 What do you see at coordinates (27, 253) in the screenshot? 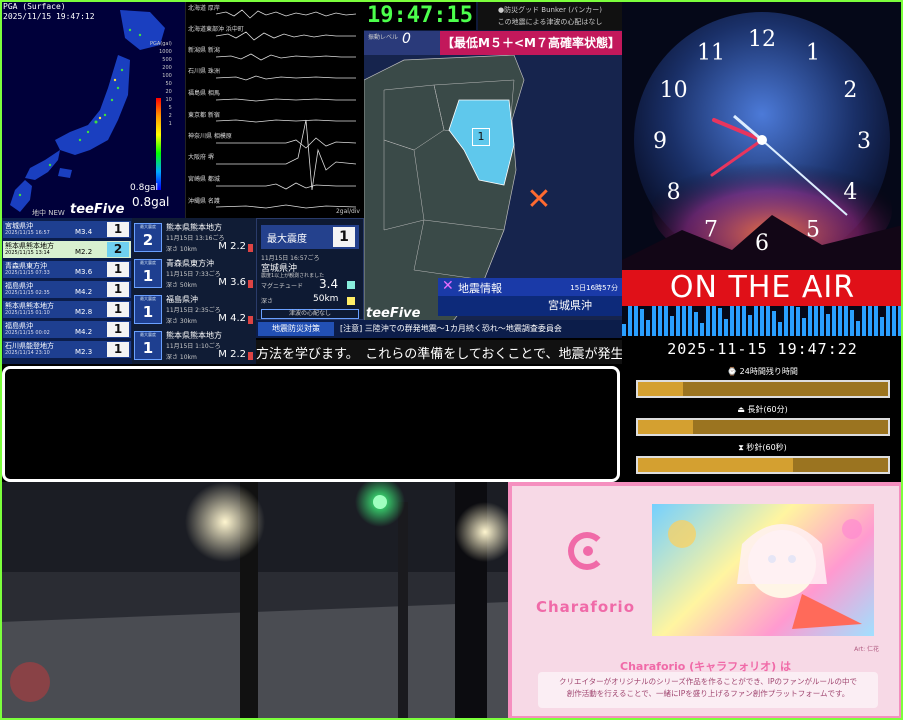
I see `list-item-date: 2025/11/15 13:14` at bounding box center [27, 253].